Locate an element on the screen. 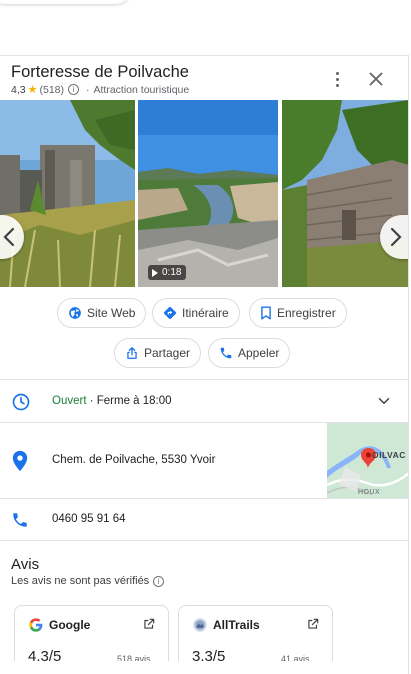 The height and width of the screenshot is (674, 411). google-logo-icon is located at coordinates (36, 625).